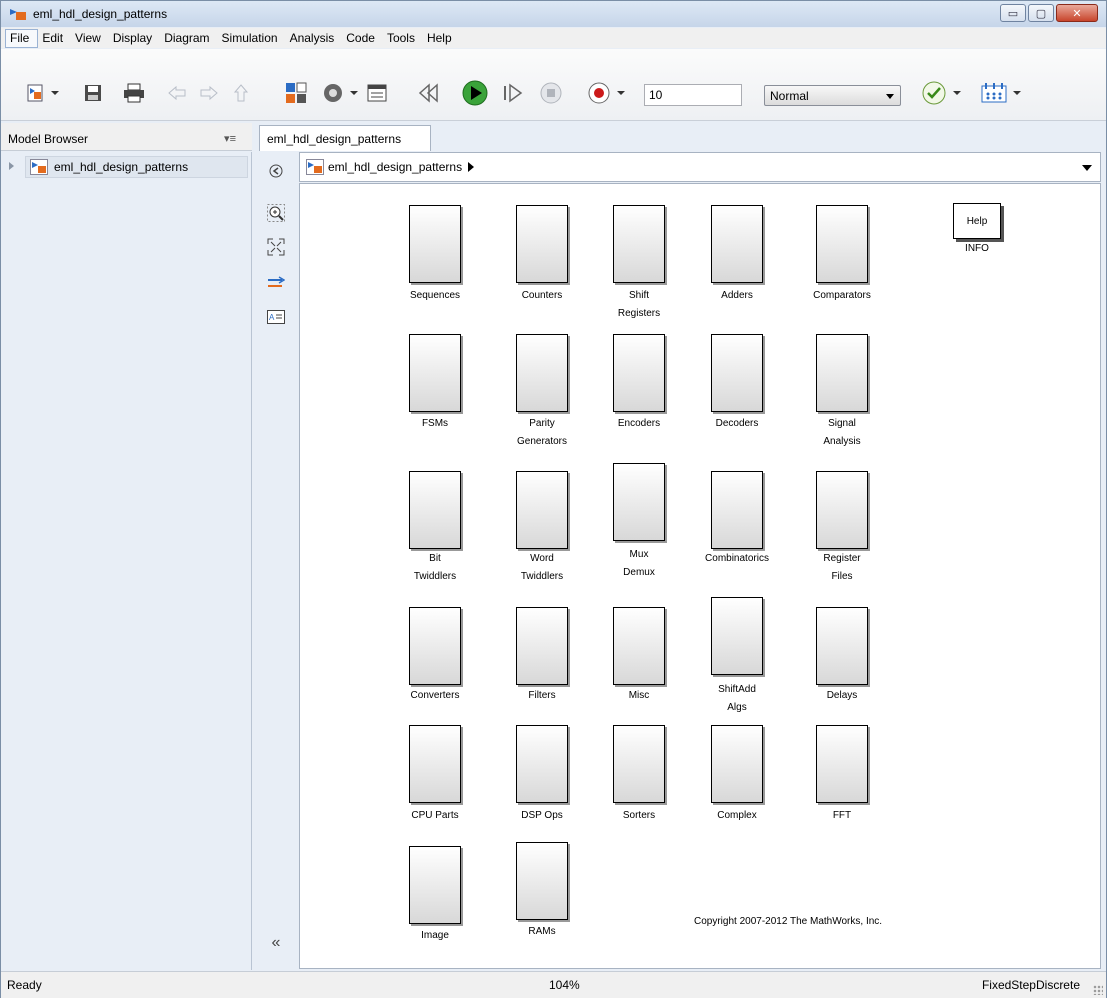 The height and width of the screenshot is (998, 1107). Describe the element at coordinates (276, 213) in the screenshot. I see `zoom-button` at that location.